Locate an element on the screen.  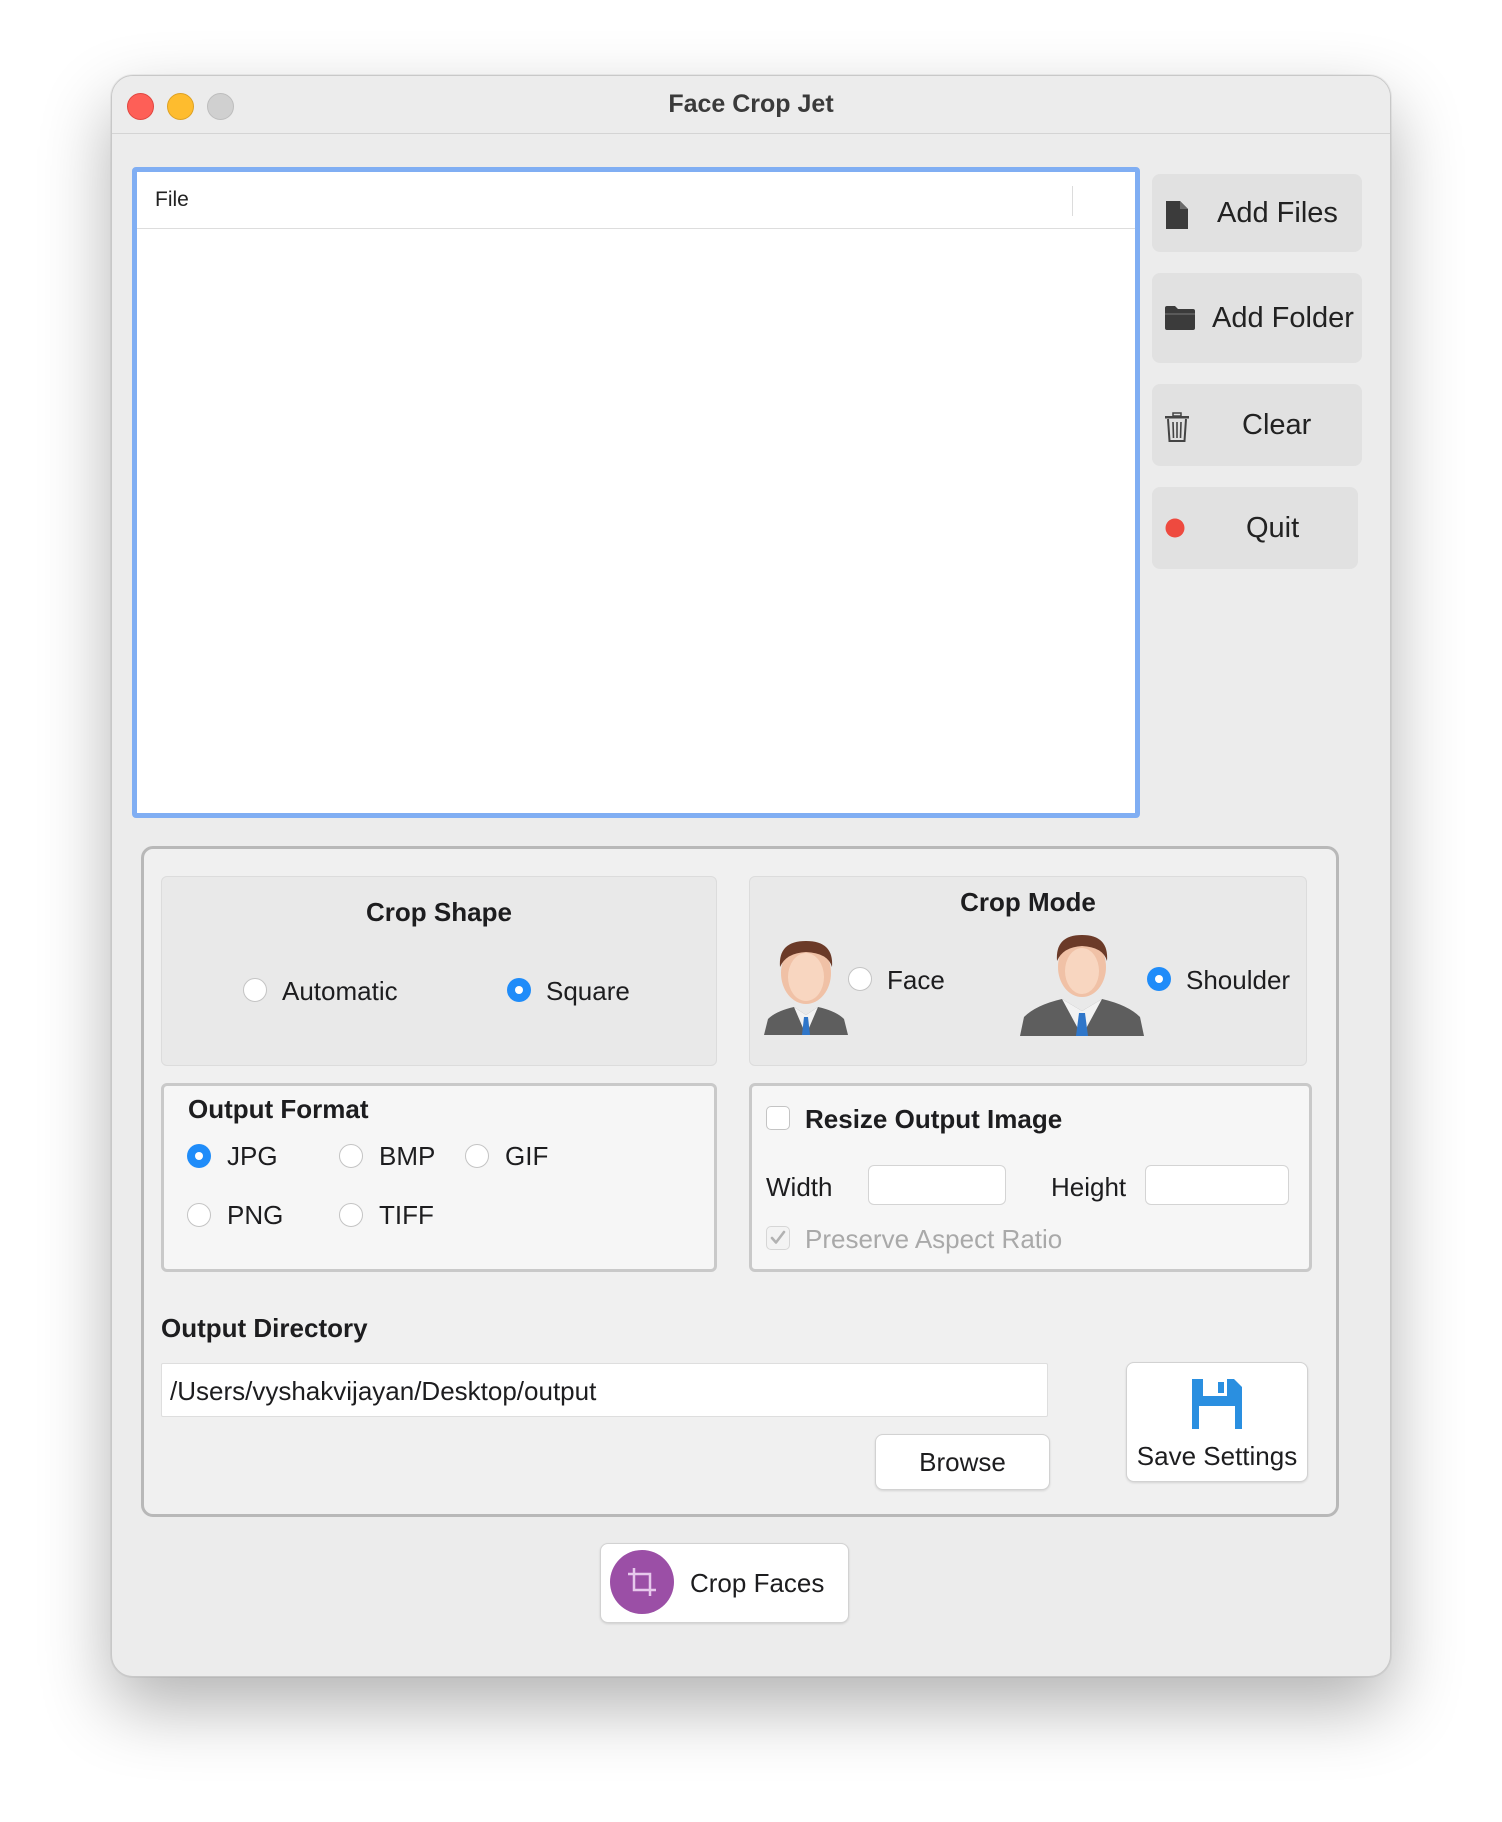
square-radio is located at coordinates (519, 990).